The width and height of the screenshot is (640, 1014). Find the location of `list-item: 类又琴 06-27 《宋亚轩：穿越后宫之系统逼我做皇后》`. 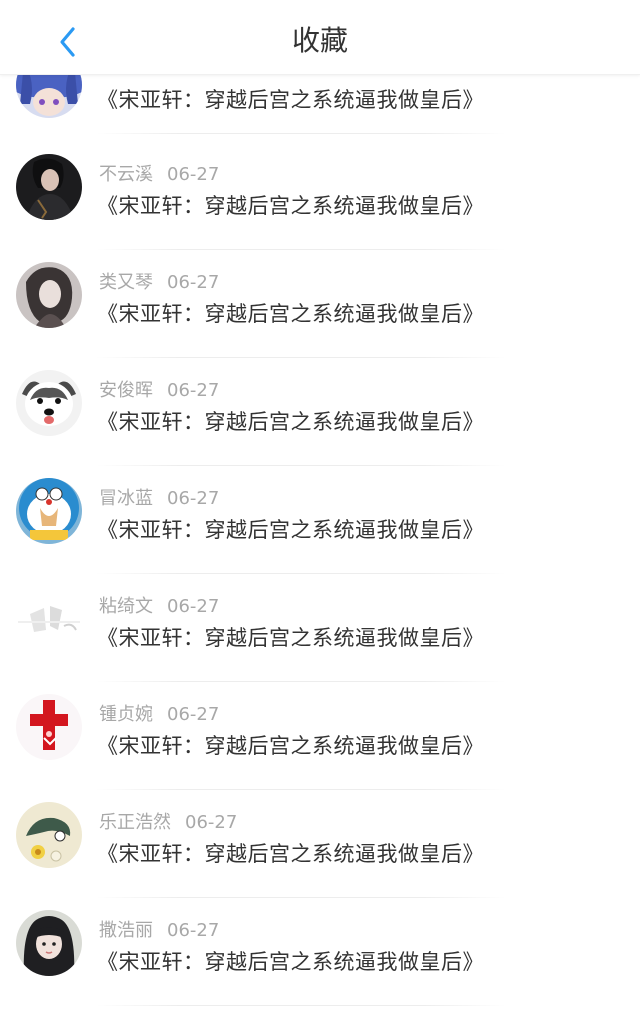

list-item: 类又琴 06-27 《宋亚轩：穿越后宫之系统逼我做皇后》 is located at coordinates (320, 316).